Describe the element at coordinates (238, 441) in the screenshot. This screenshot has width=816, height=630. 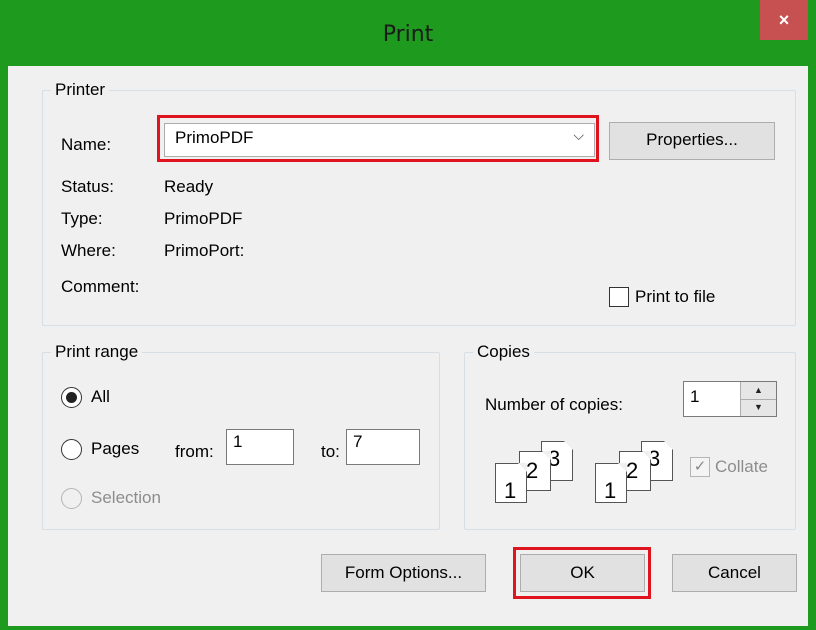
I see `from-page-value: 1` at that location.